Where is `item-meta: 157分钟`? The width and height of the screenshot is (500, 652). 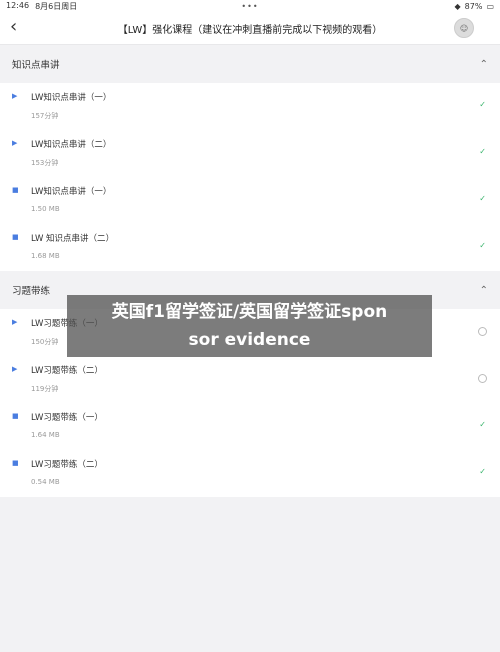 item-meta: 157分钟 is located at coordinates (45, 116).